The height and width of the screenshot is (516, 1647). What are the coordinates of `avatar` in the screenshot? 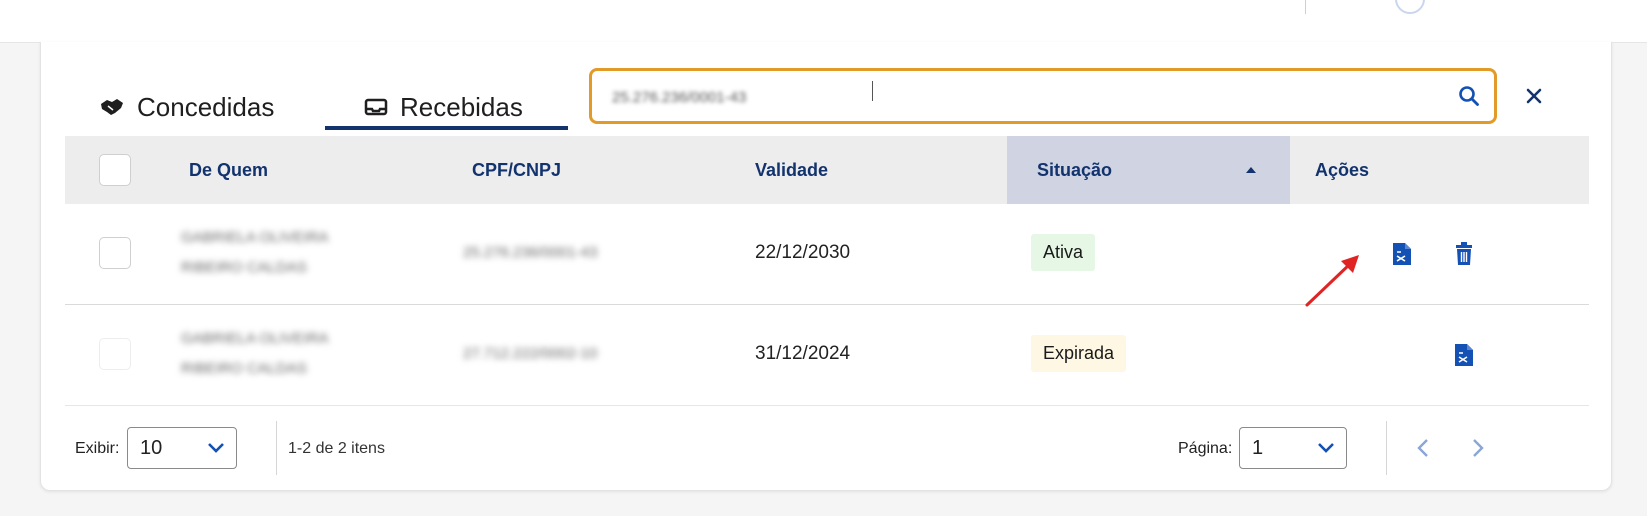 It's located at (1410, 7).